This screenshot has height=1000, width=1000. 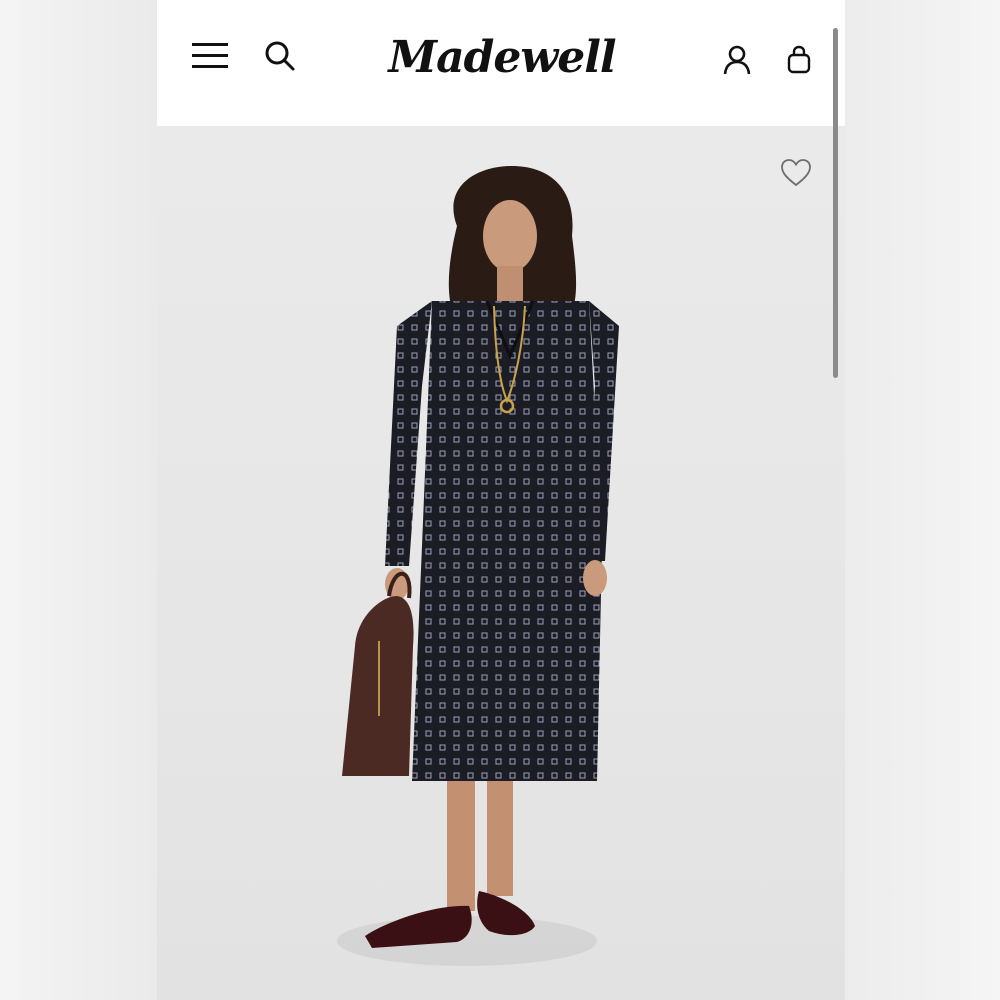 I want to click on account-button, so click(x=737, y=60).